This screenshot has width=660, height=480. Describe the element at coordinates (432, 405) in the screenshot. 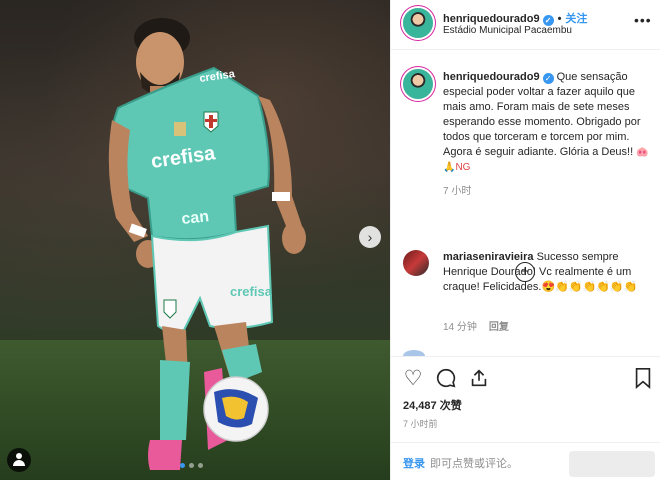

I see `like-count: 24,487 次赞` at that location.